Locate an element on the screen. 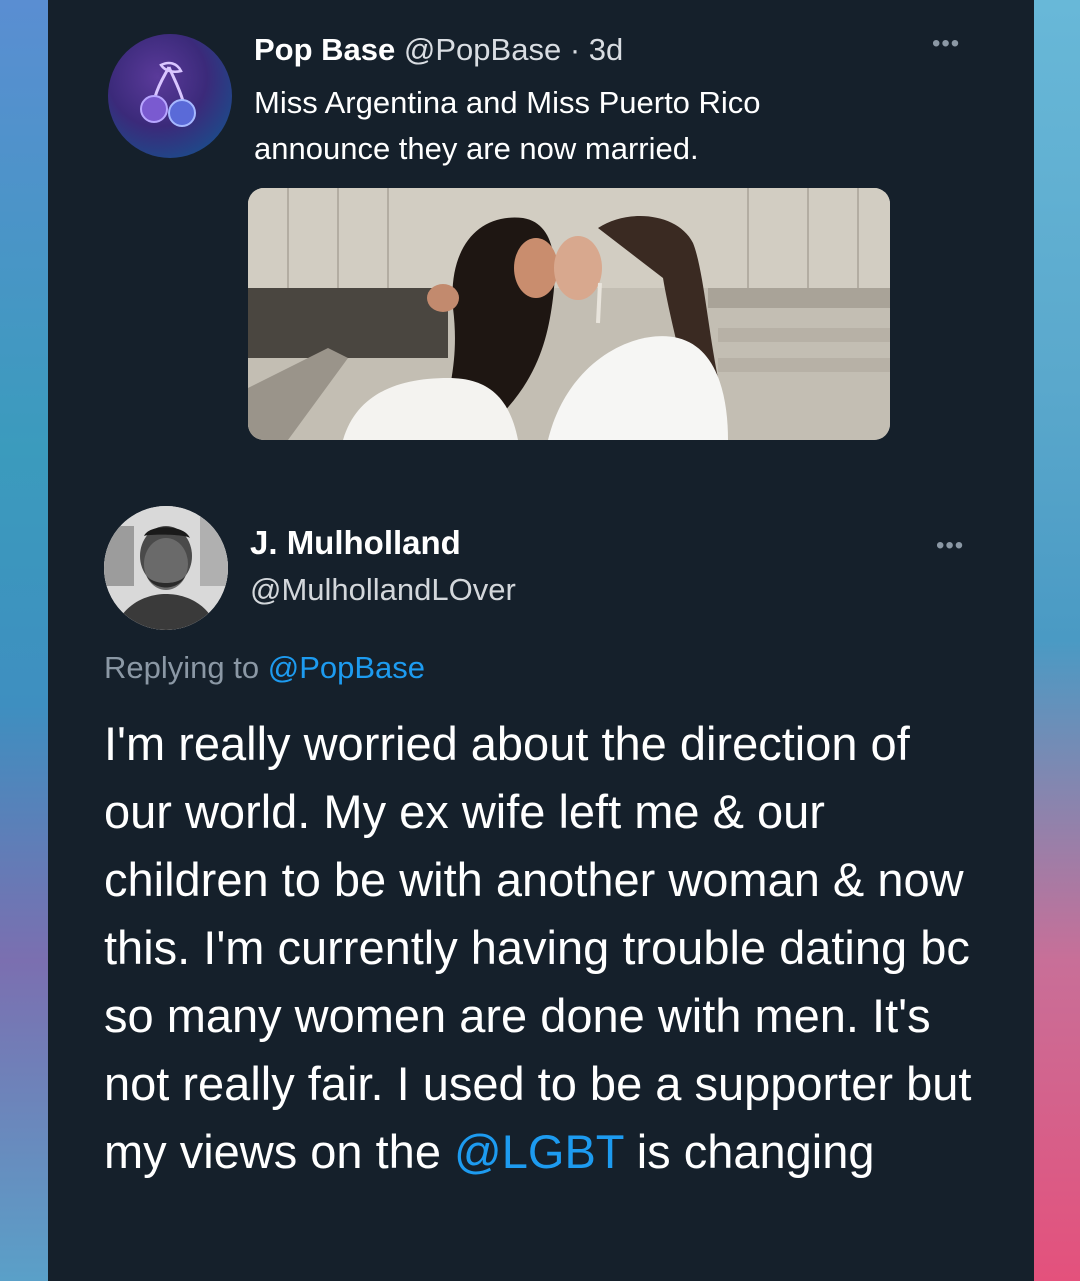 This screenshot has width=1080, height=1281. replying-to-link: @PopBase is located at coordinates (346, 667).